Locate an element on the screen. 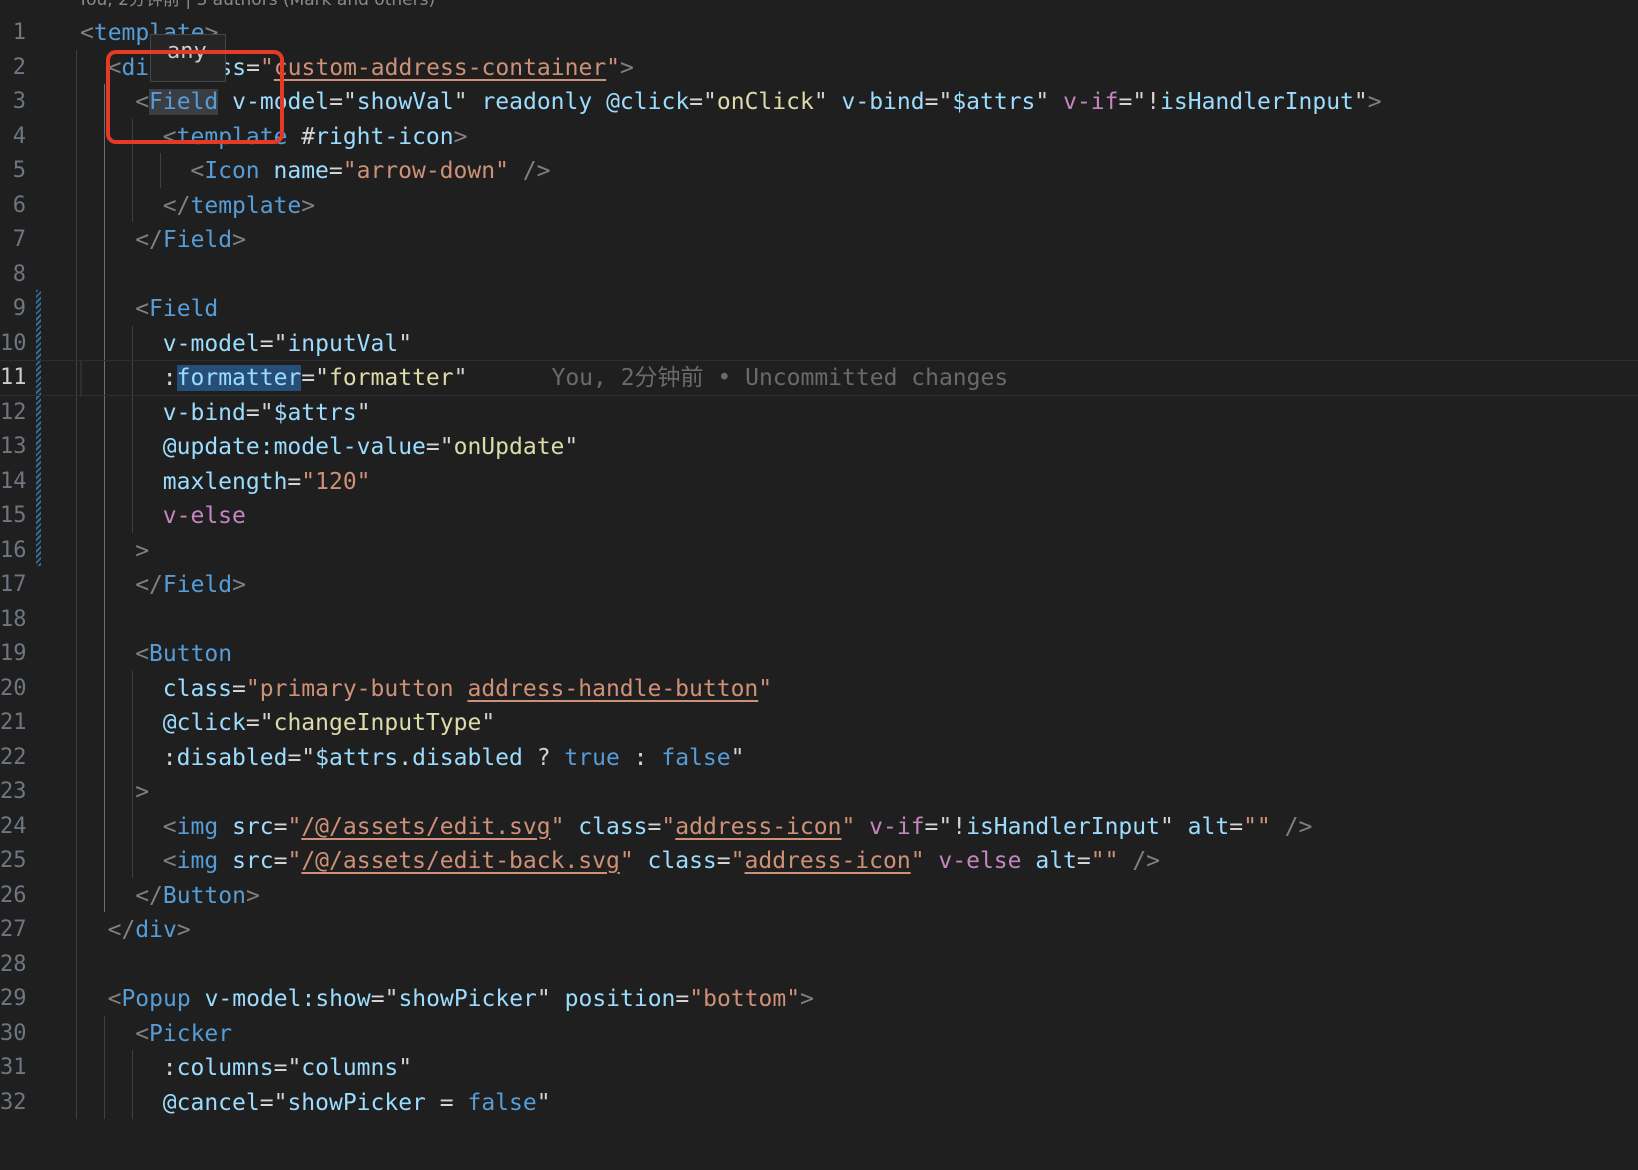 This screenshot has height=1170, width=1638. code-text: :columns="columns" is located at coordinates (246, 1068).